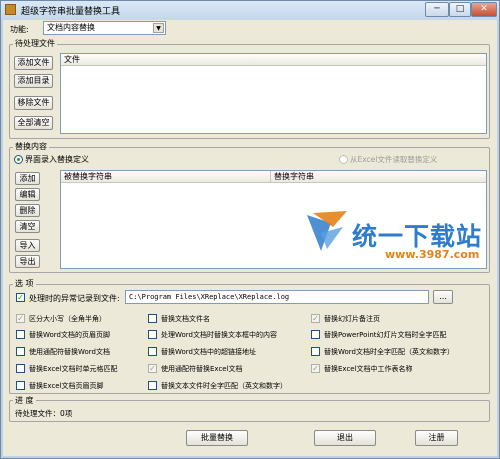  I want to click on radio-excel-input, so click(343, 159).